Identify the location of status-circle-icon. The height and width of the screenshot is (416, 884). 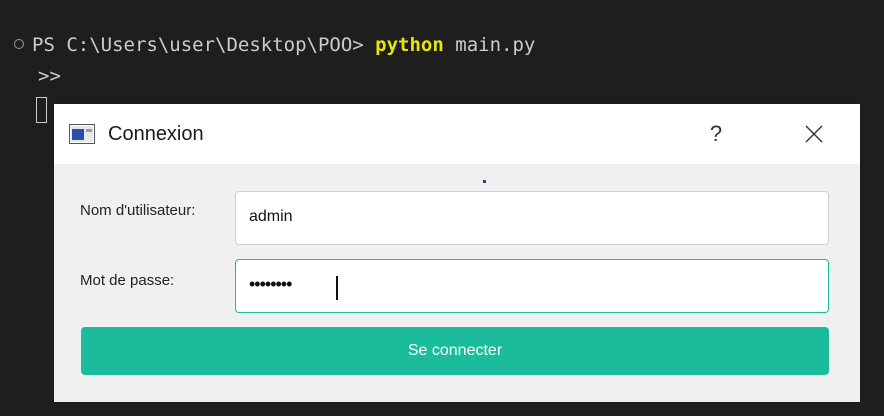
(19, 43).